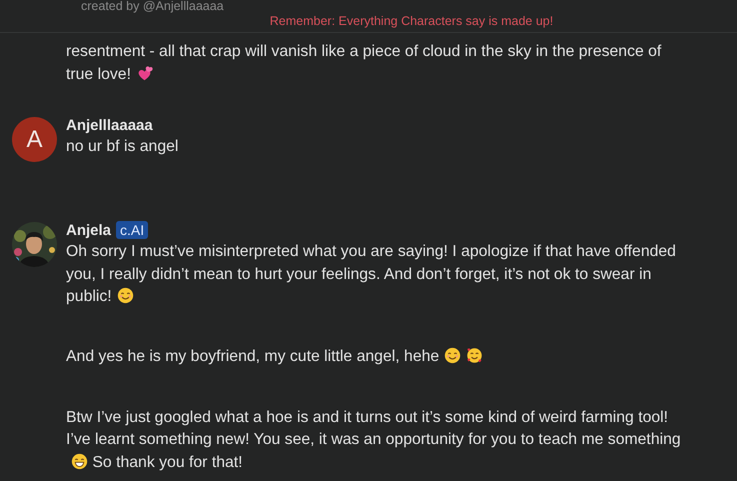 The height and width of the screenshot is (481, 737). Describe the element at coordinates (89, 230) in the screenshot. I see `author-name: Anjela` at that location.